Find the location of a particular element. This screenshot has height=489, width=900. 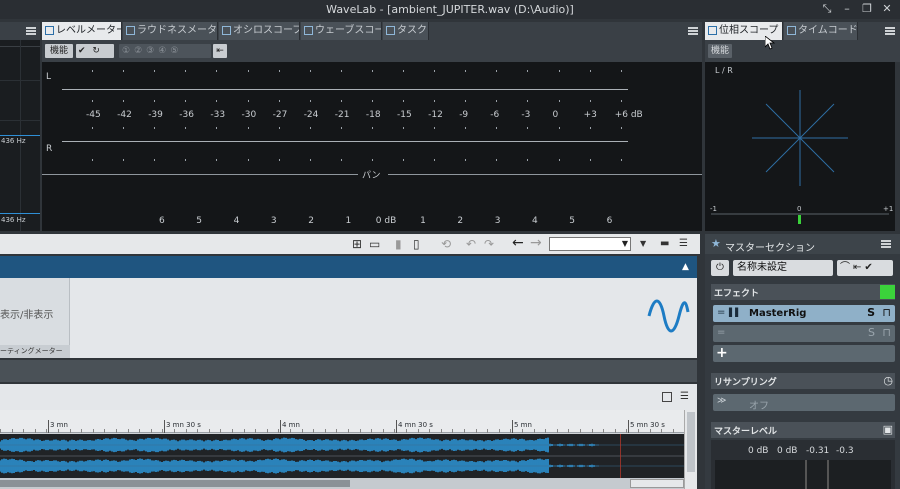

undo-icon: ↶ is located at coordinates (471, 244).